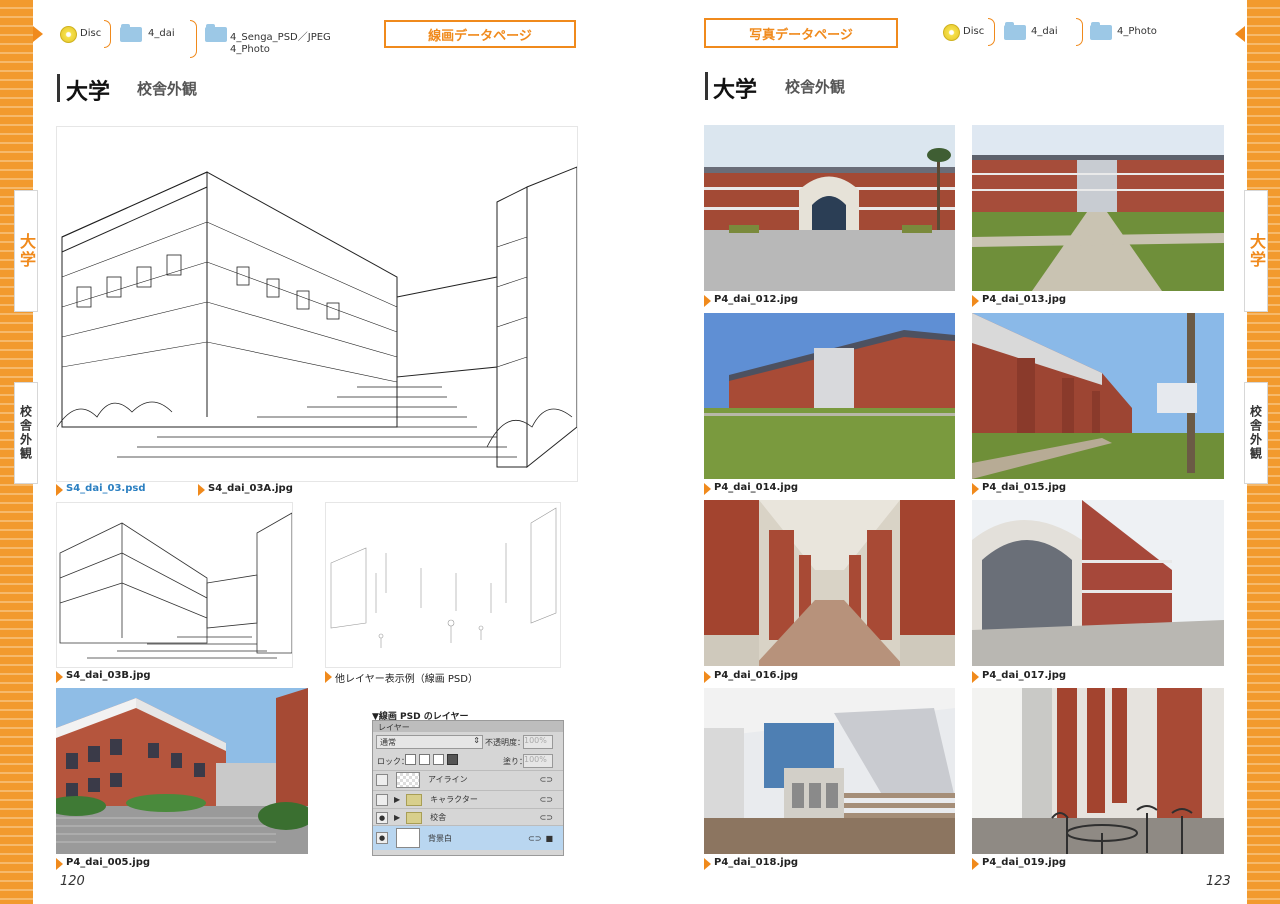  I want to click on lock-move-icon, so click(438, 759).